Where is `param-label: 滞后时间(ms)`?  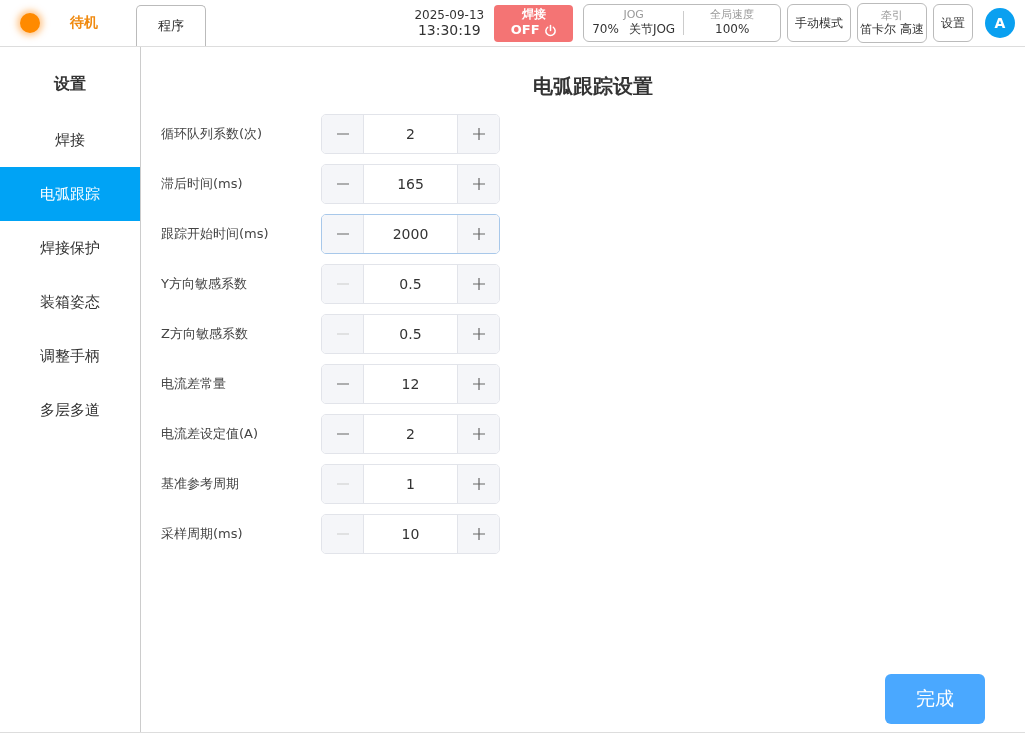
param-label: 滞后时间(ms) is located at coordinates (202, 184).